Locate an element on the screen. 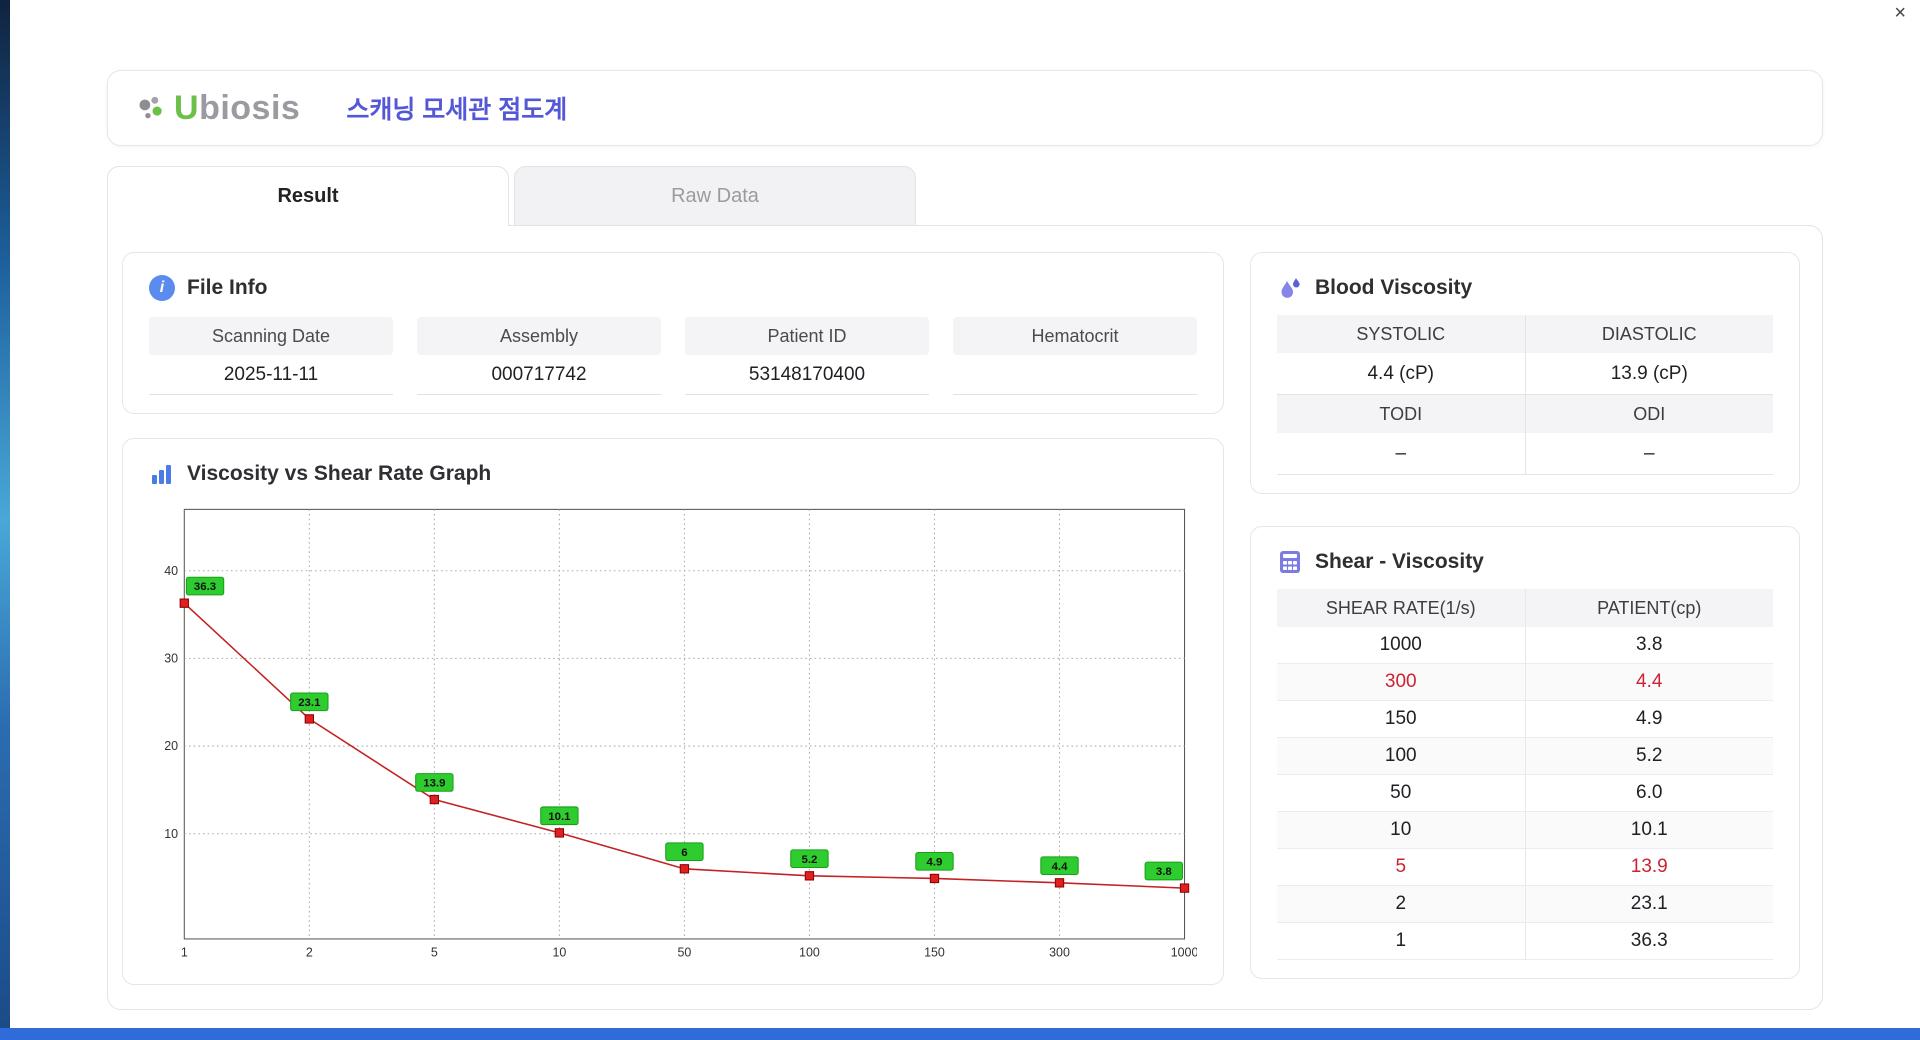  file-info-value is located at coordinates (1075, 375).